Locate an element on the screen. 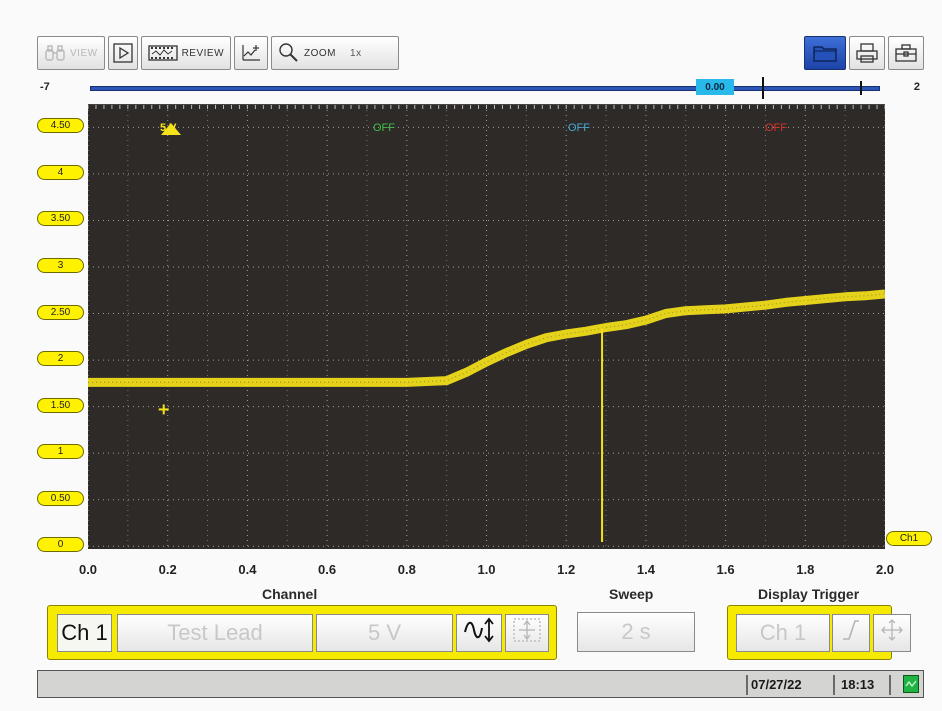  channel-4-status: OFF is located at coordinates (776, 128).